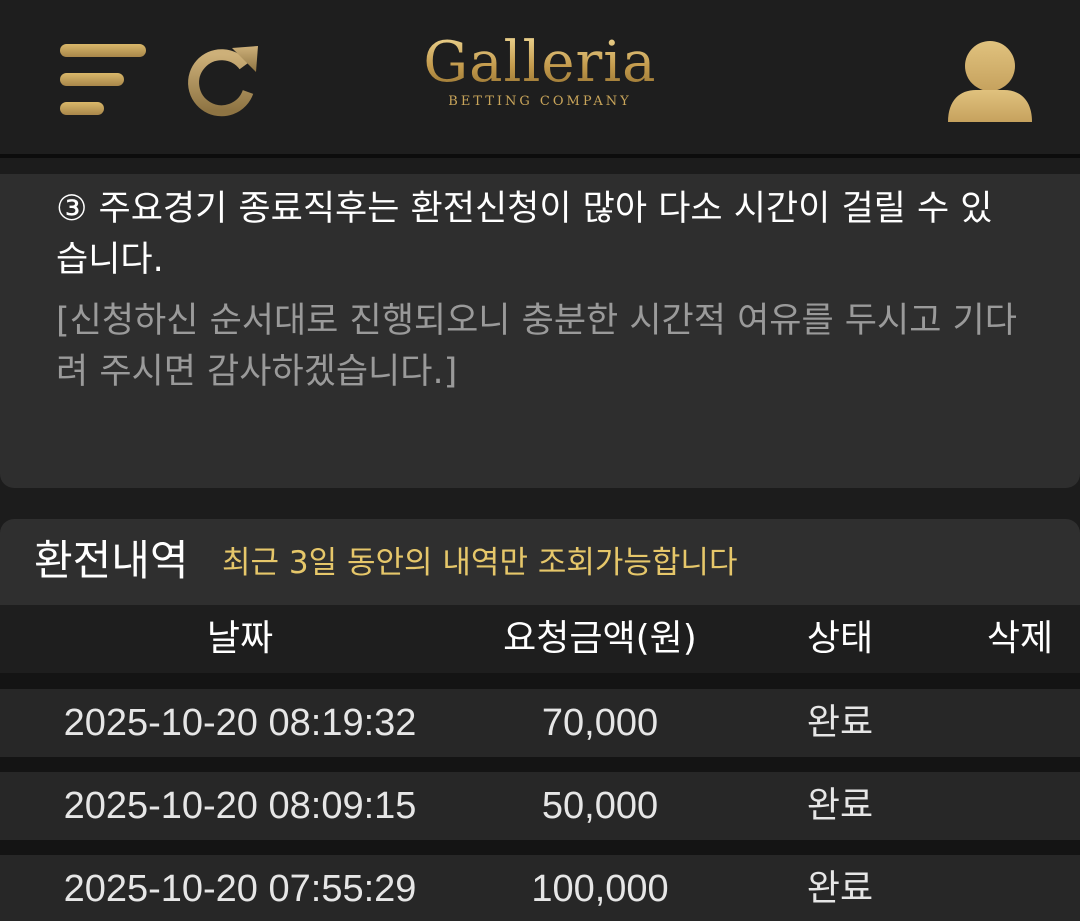  Describe the element at coordinates (540, 101) in the screenshot. I see `logo-subtitle: BETTING COMPANY` at that location.